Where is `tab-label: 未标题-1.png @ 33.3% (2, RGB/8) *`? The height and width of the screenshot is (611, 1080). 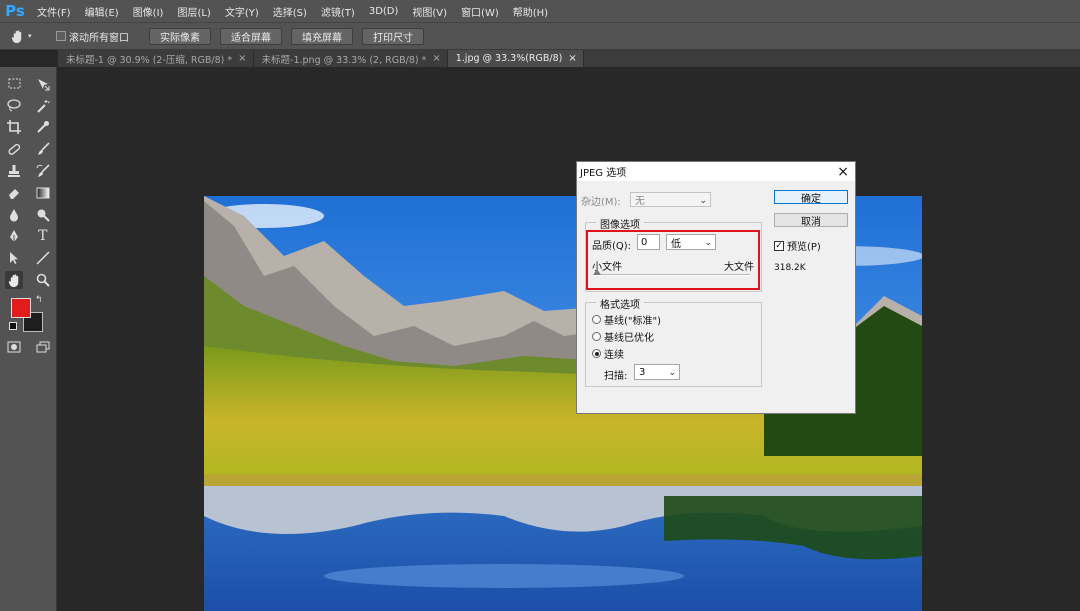 tab-label: 未标题-1.png @ 33.3% (2, RGB/8) * is located at coordinates (344, 60).